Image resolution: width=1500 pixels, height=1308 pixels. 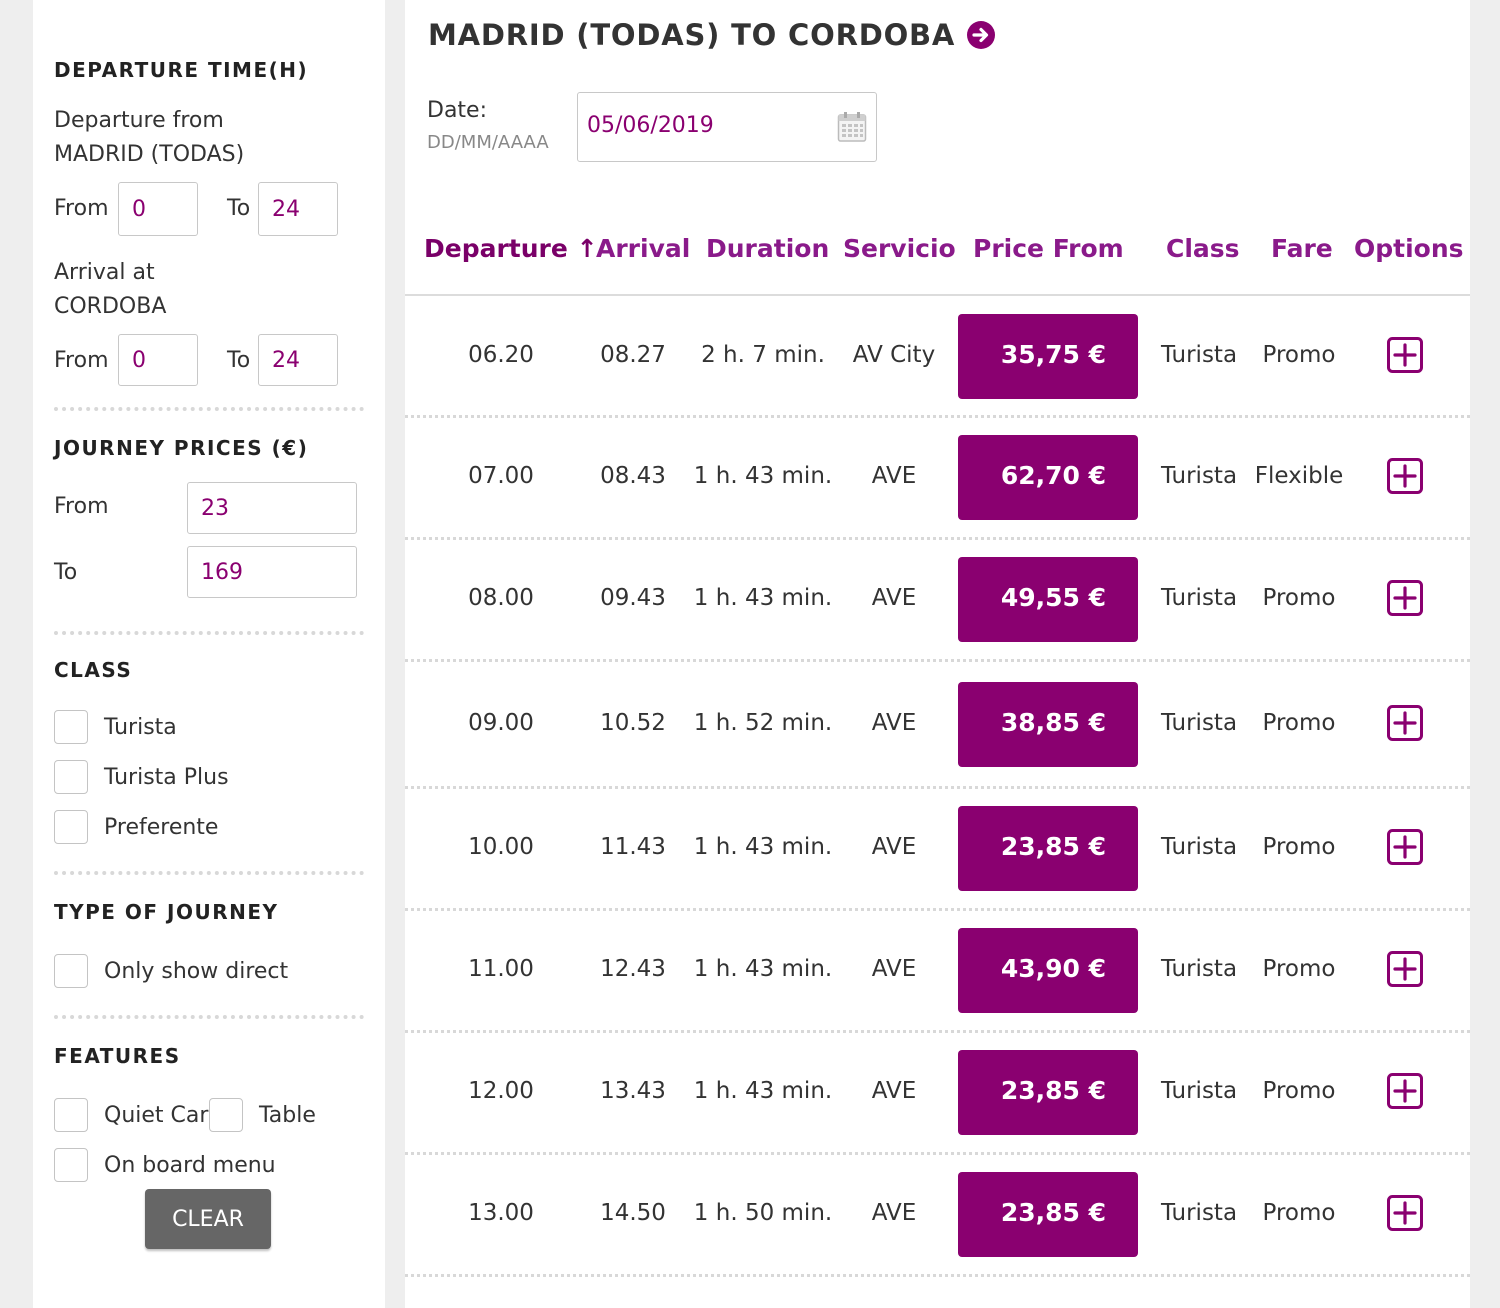 What do you see at coordinates (899, 248) in the screenshot?
I see `column-header-servicio: Servicio` at bounding box center [899, 248].